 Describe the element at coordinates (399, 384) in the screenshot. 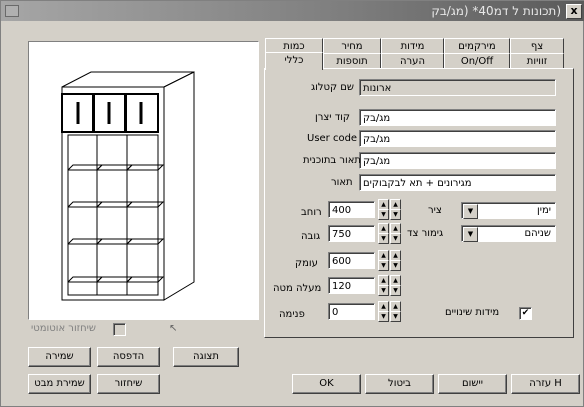

I see `cancel-button: ביטול` at that location.